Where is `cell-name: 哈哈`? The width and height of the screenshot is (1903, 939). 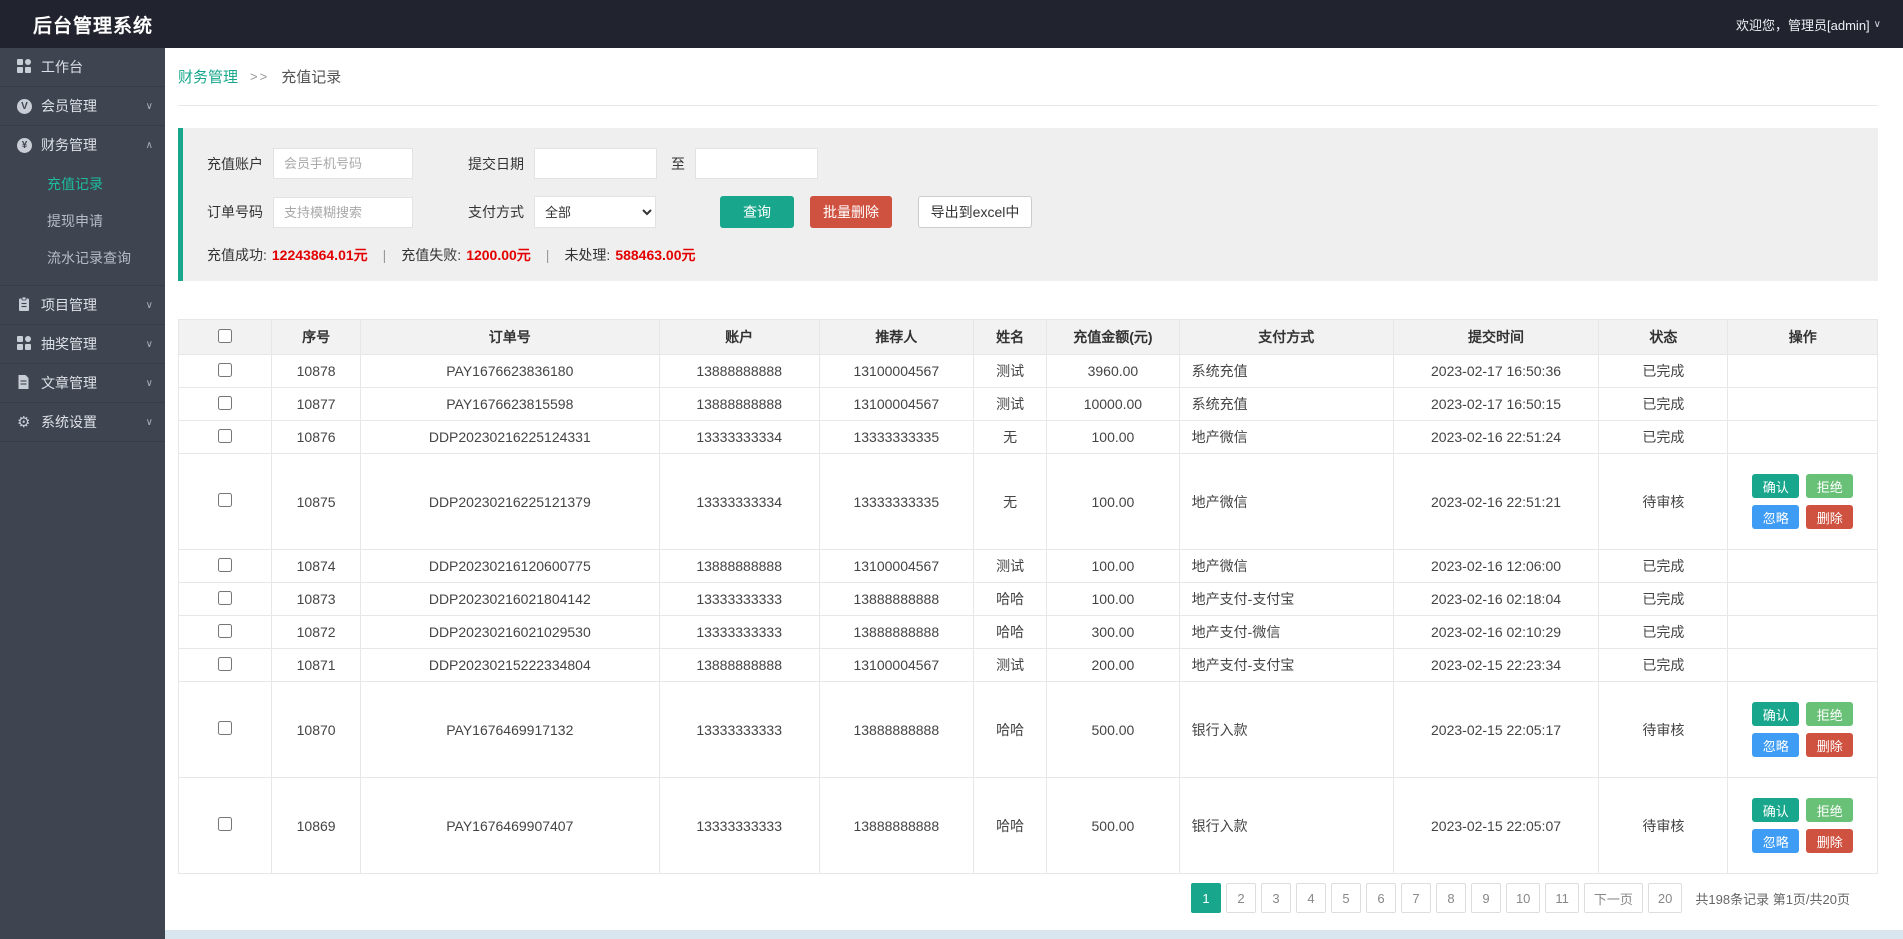
cell-name: 哈哈 is located at coordinates (1010, 825).